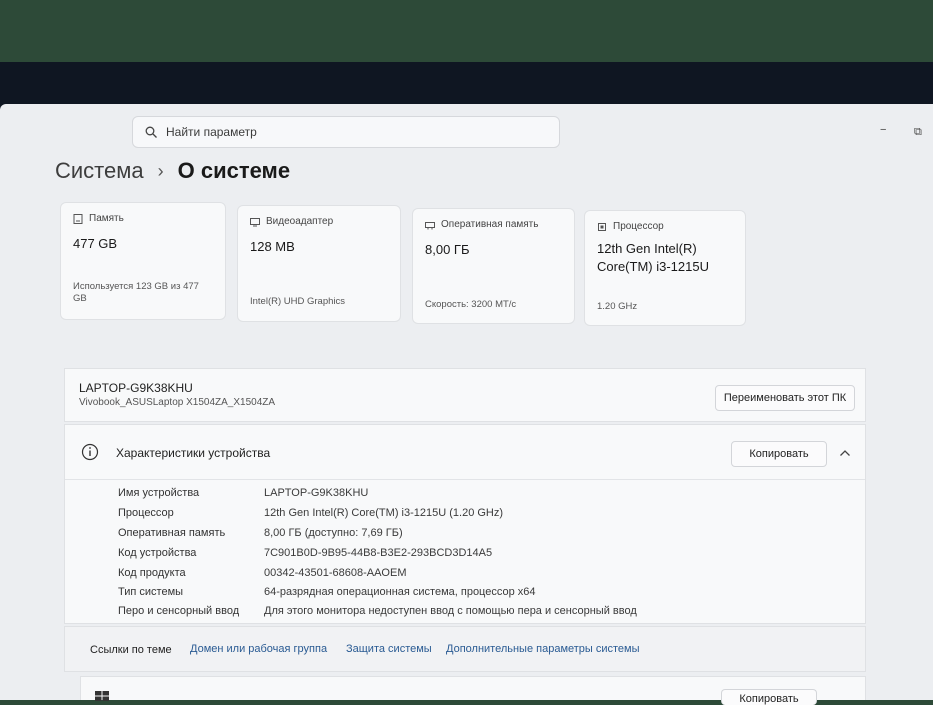 The height and width of the screenshot is (705, 933). Describe the element at coordinates (172, 533) in the screenshot. I see `spec-label: Оперативная память` at that location.